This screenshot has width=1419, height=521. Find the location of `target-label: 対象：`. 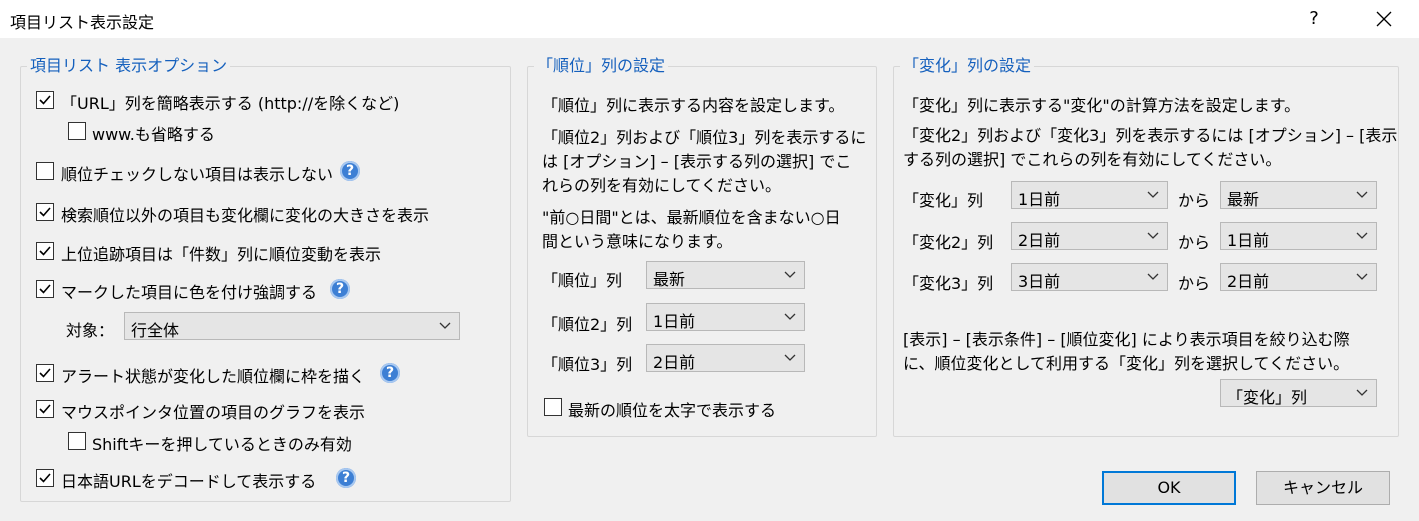

target-label: 対象： is located at coordinates (90, 330).